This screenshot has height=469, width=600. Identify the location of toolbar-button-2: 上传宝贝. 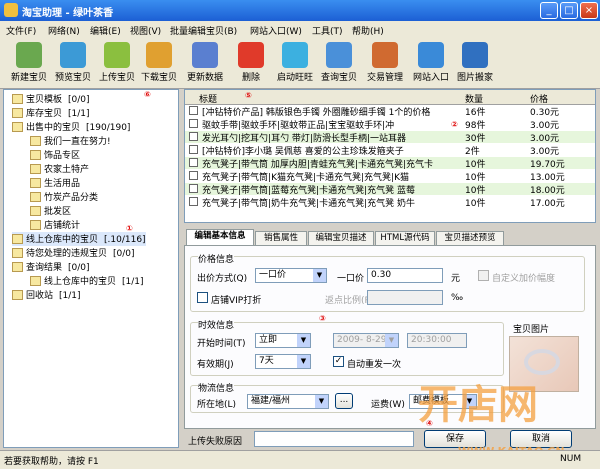
(117, 63).